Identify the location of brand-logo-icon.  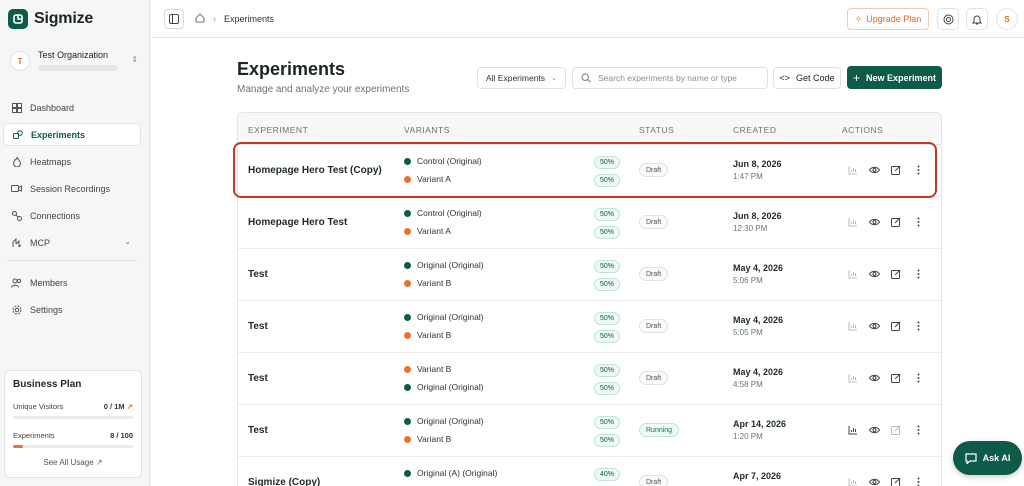
(18, 19).